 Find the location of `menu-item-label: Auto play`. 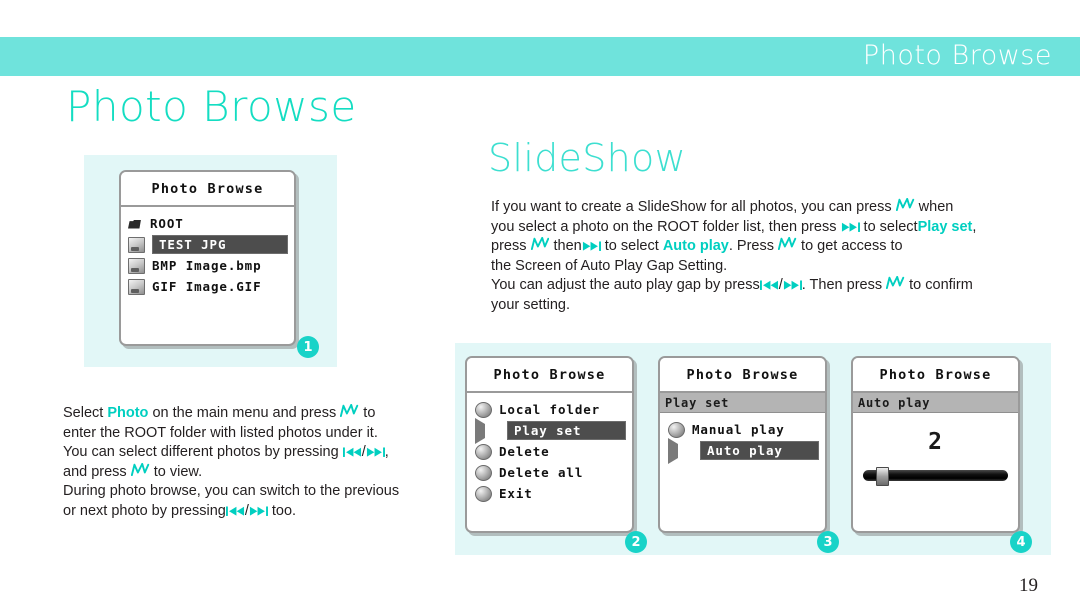

menu-item-label: Auto play is located at coordinates (745, 450).